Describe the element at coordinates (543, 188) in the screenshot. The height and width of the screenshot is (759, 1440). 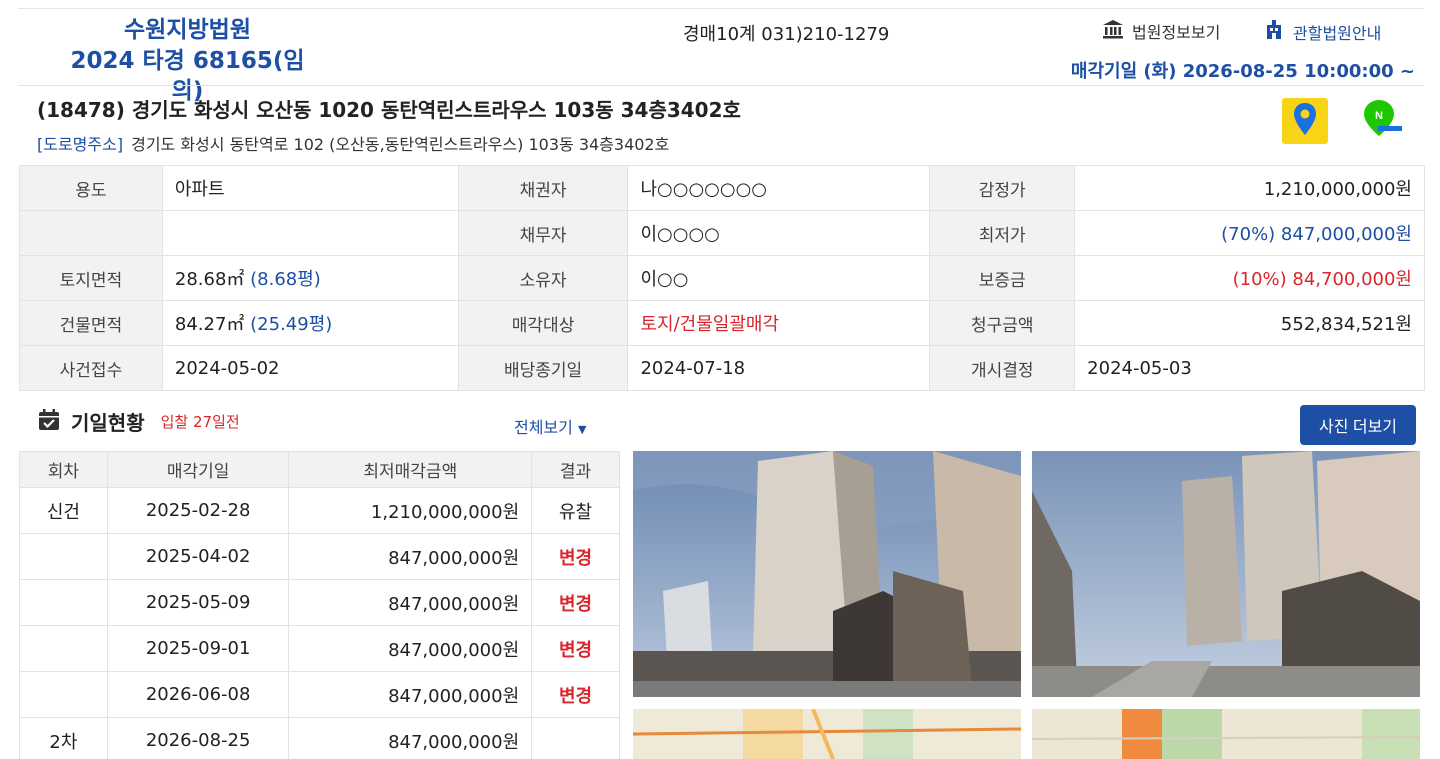
I see `creditor-label: 채권자` at that location.